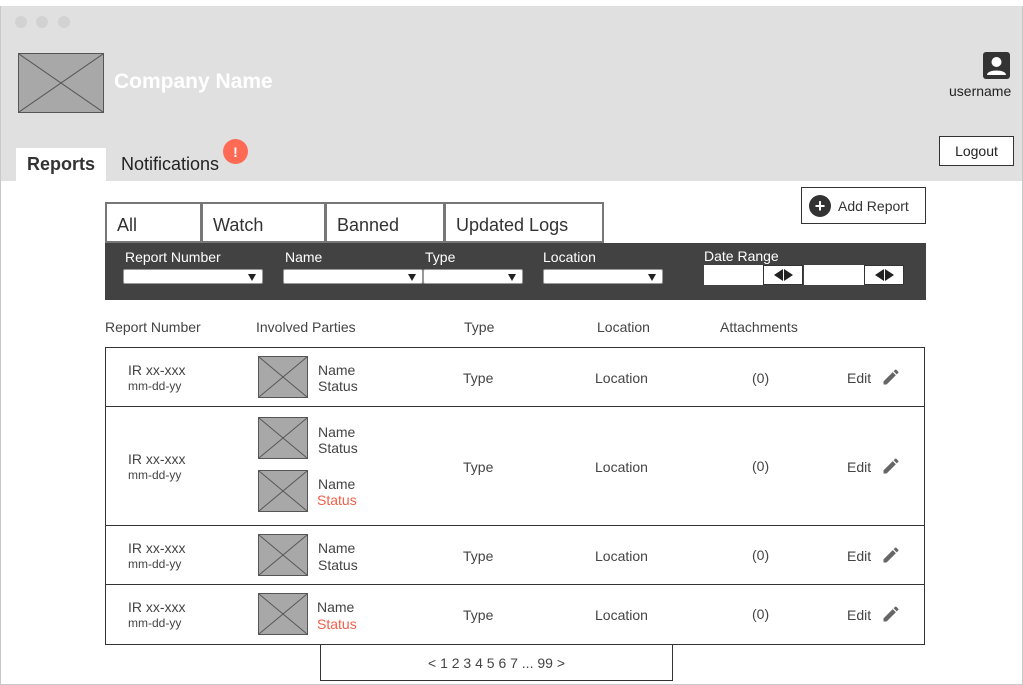 This screenshot has width=1023, height=685. Describe the element at coordinates (153, 327) in the screenshot. I see `column-header-report-number: Report Number` at that location.